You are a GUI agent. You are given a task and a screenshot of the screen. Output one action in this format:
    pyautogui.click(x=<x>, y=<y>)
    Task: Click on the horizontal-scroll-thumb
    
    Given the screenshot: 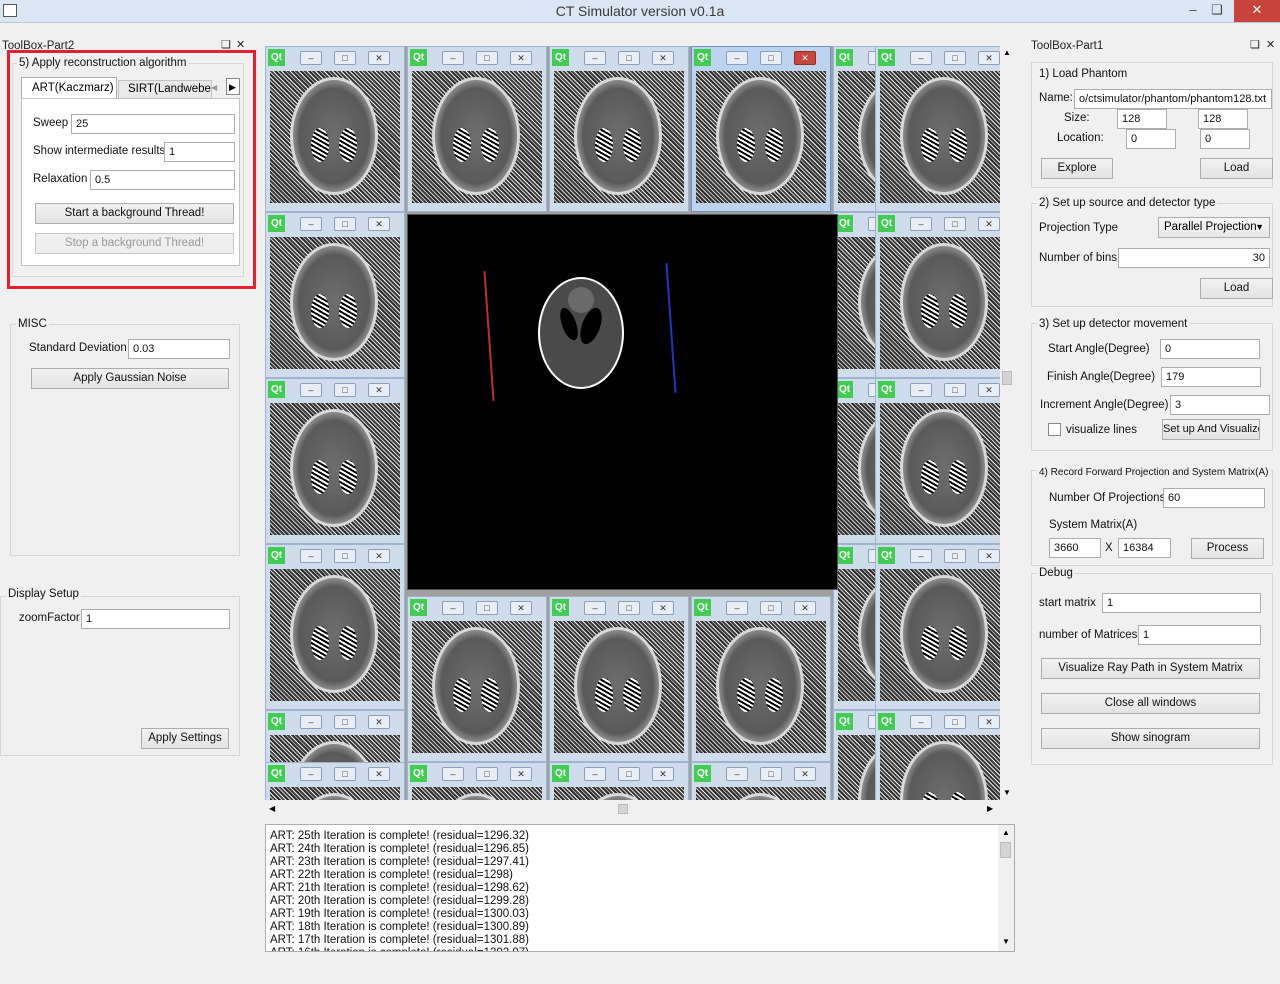 What is the action you would take?
    pyautogui.click(x=623, y=809)
    